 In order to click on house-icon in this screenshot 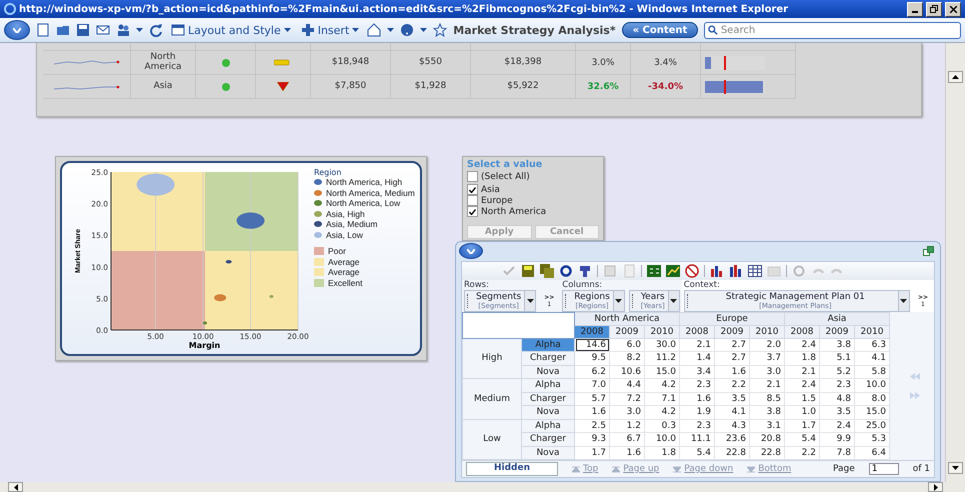, I will do `click(374, 30)`.